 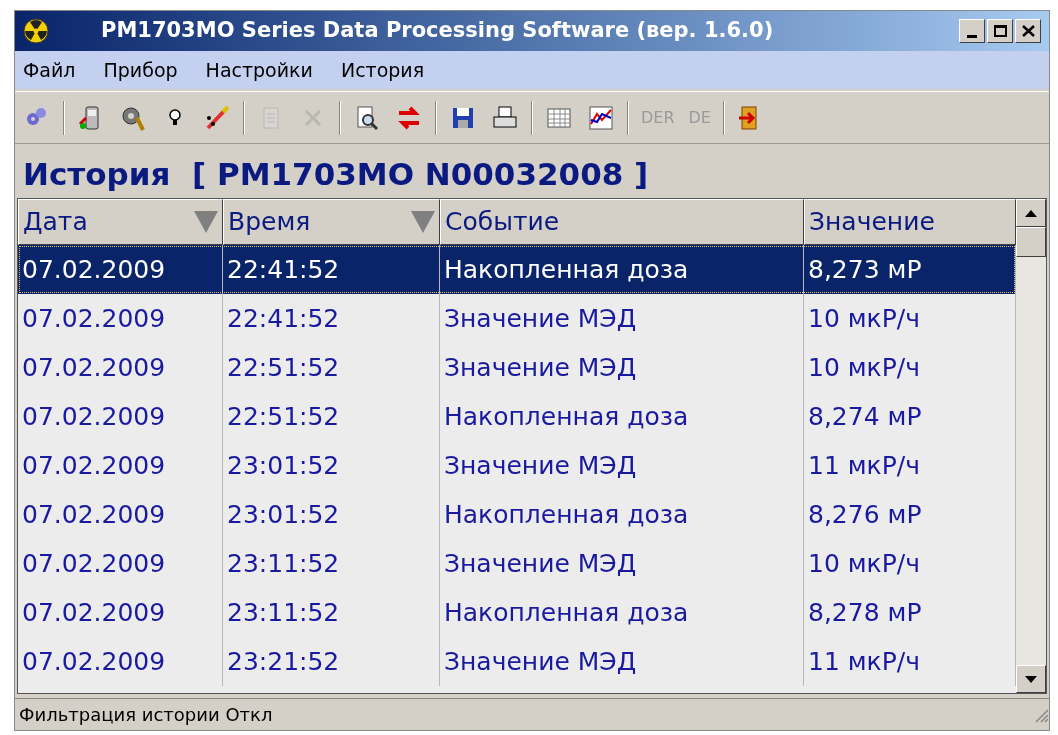 What do you see at coordinates (382, 70) in the screenshot?
I see `menu-item: История` at bounding box center [382, 70].